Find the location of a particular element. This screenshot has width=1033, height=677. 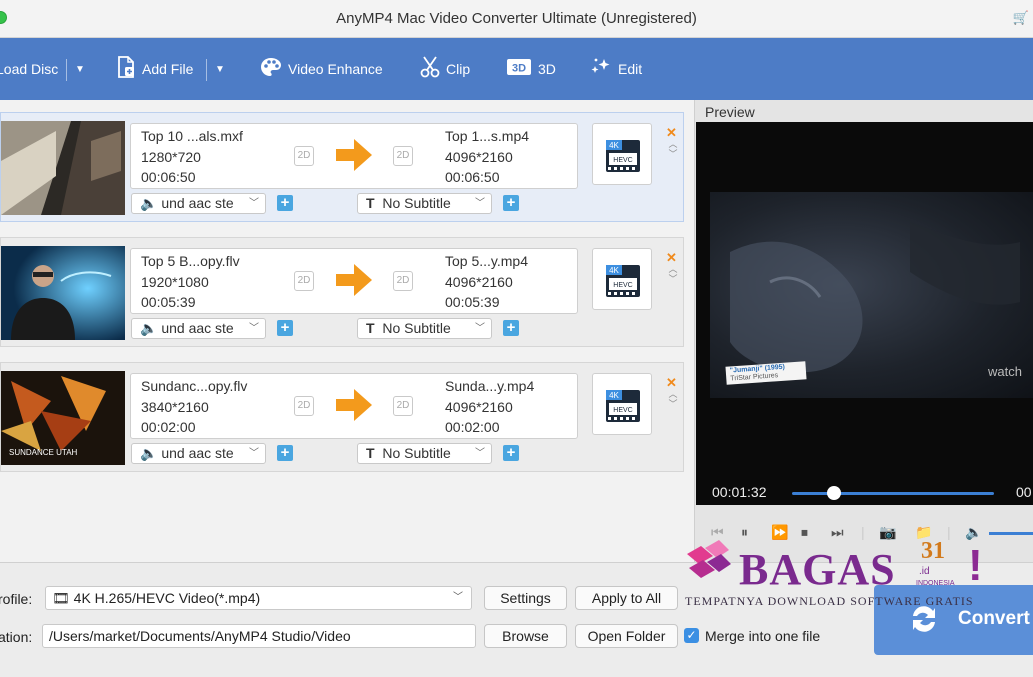

load-disc-dropdown-icon: ▼ is located at coordinates (80, 69).